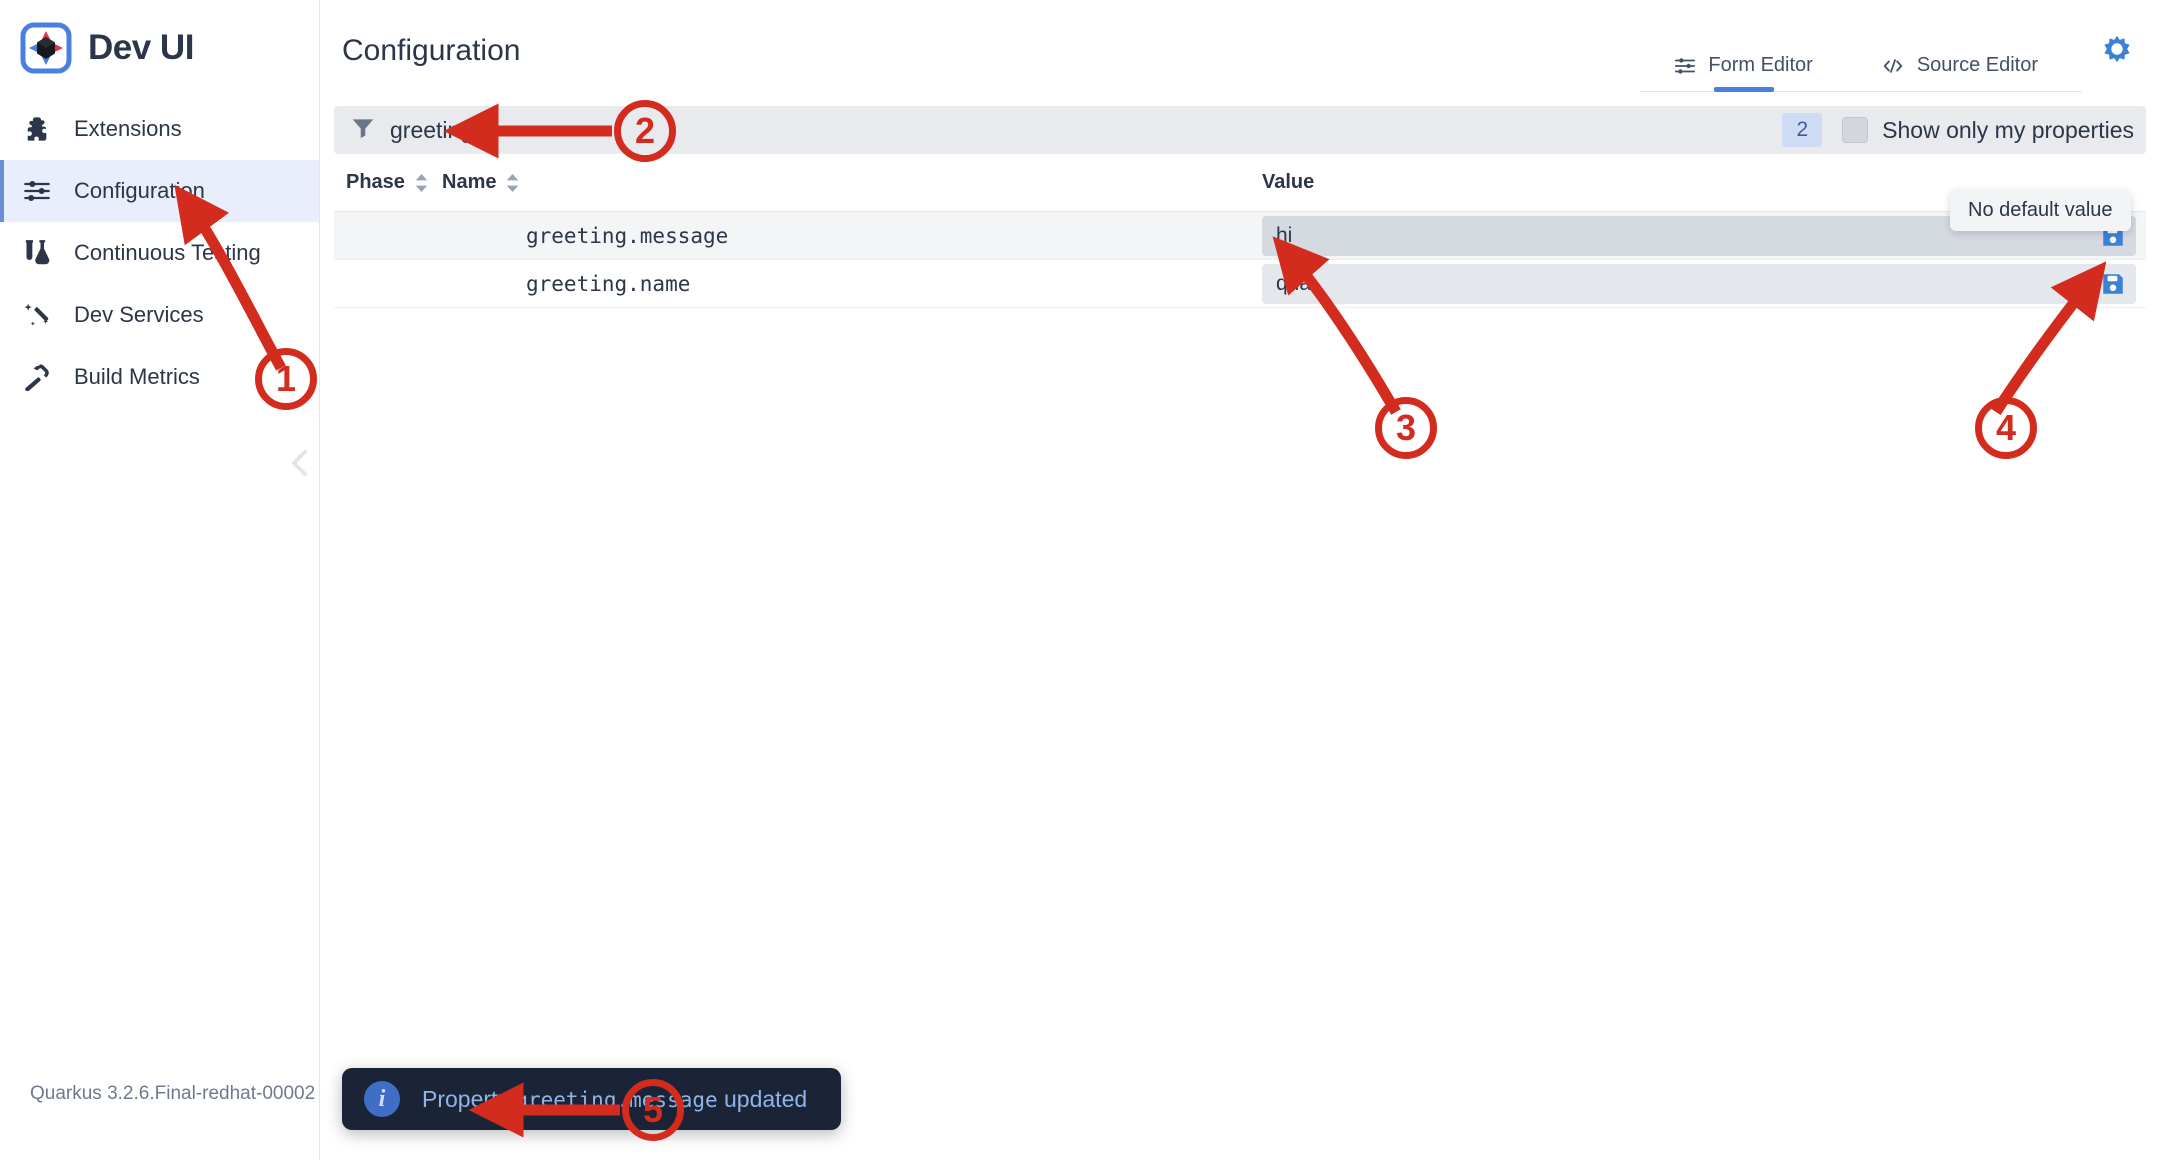 Image resolution: width=2160 pixels, height=1160 pixels. I want to click on cell-name: greeting.message, so click(627, 235).